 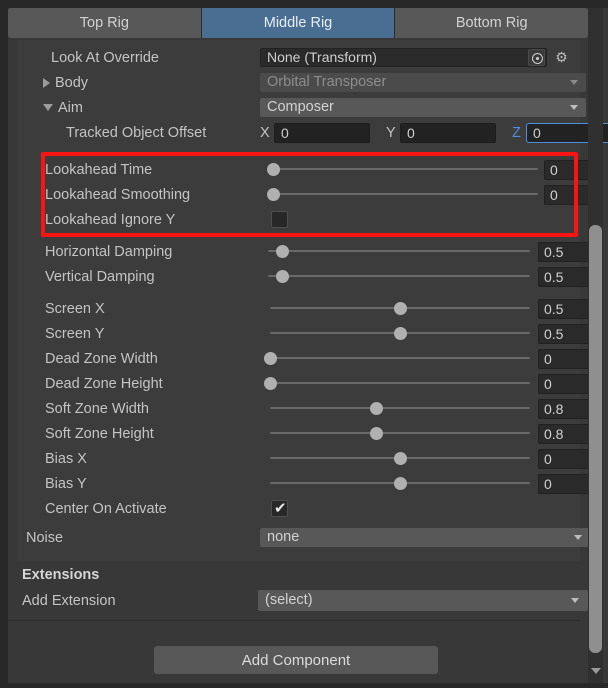 What do you see at coordinates (403, 57) in the screenshot?
I see `look-at-override-object-field: None (Transform)` at bounding box center [403, 57].